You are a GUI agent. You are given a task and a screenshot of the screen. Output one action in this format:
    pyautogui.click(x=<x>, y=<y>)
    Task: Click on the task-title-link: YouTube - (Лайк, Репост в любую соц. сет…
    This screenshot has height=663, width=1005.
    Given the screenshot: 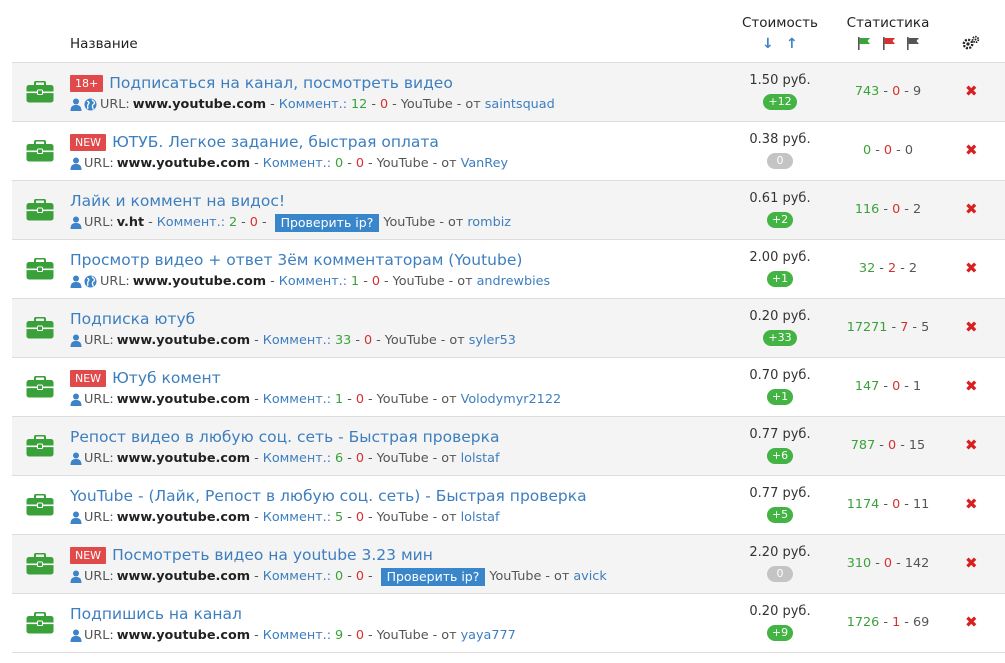 What is the action you would take?
    pyautogui.click(x=328, y=496)
    